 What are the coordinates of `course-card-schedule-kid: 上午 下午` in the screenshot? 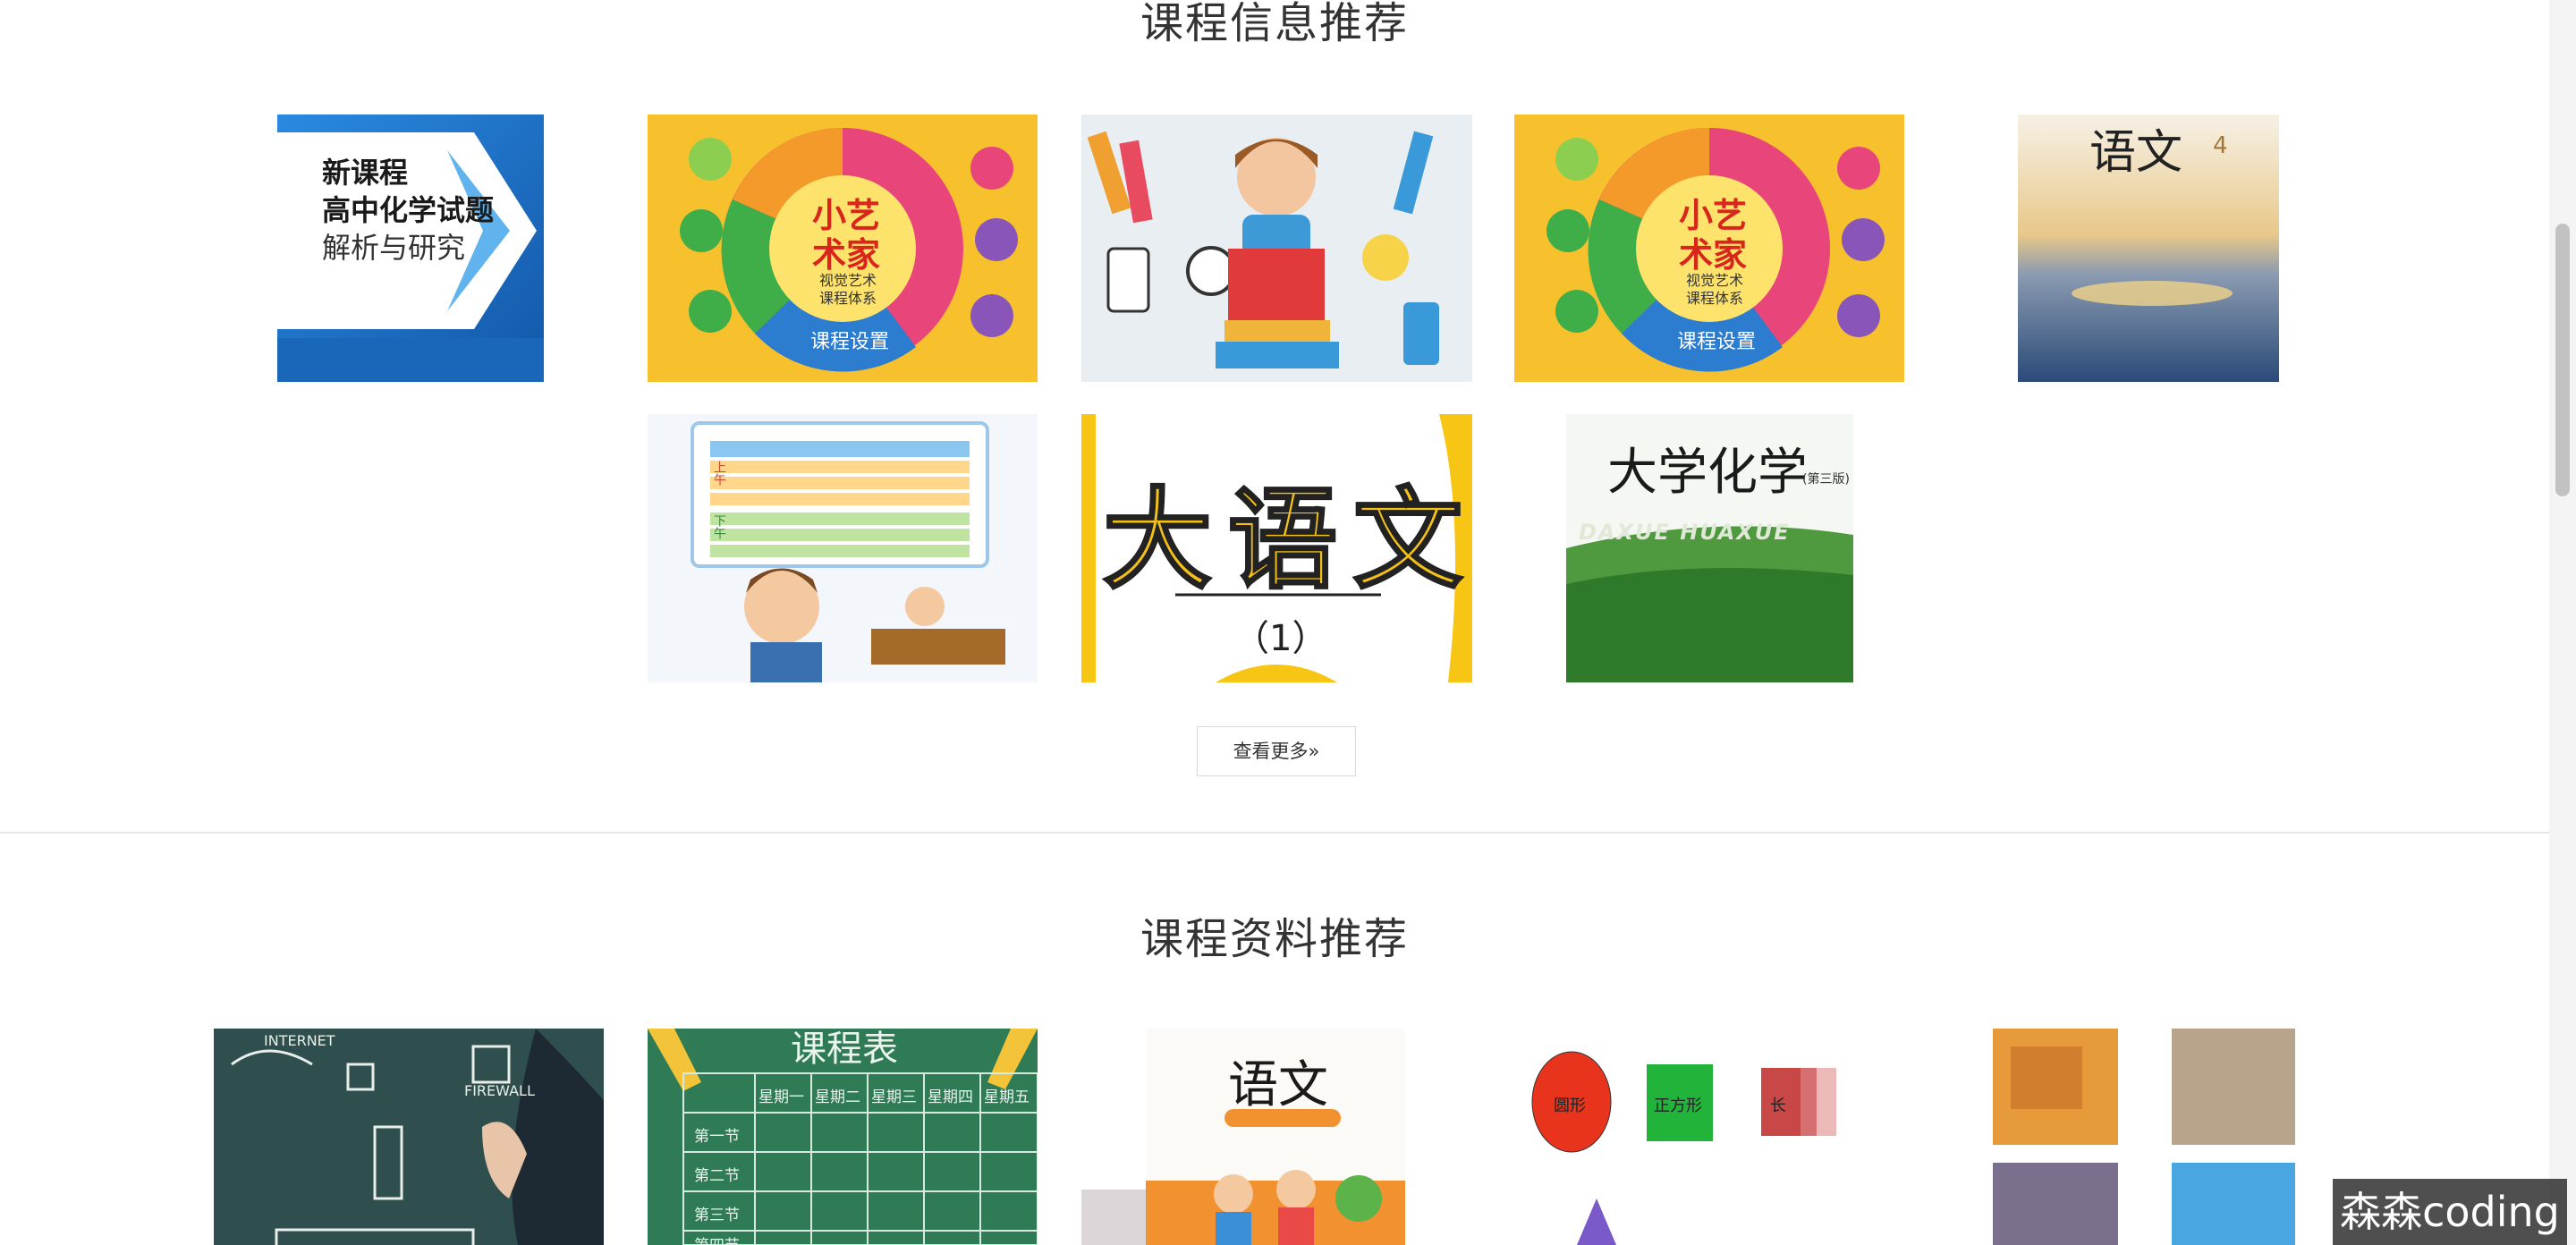 It's located at (843, 548).